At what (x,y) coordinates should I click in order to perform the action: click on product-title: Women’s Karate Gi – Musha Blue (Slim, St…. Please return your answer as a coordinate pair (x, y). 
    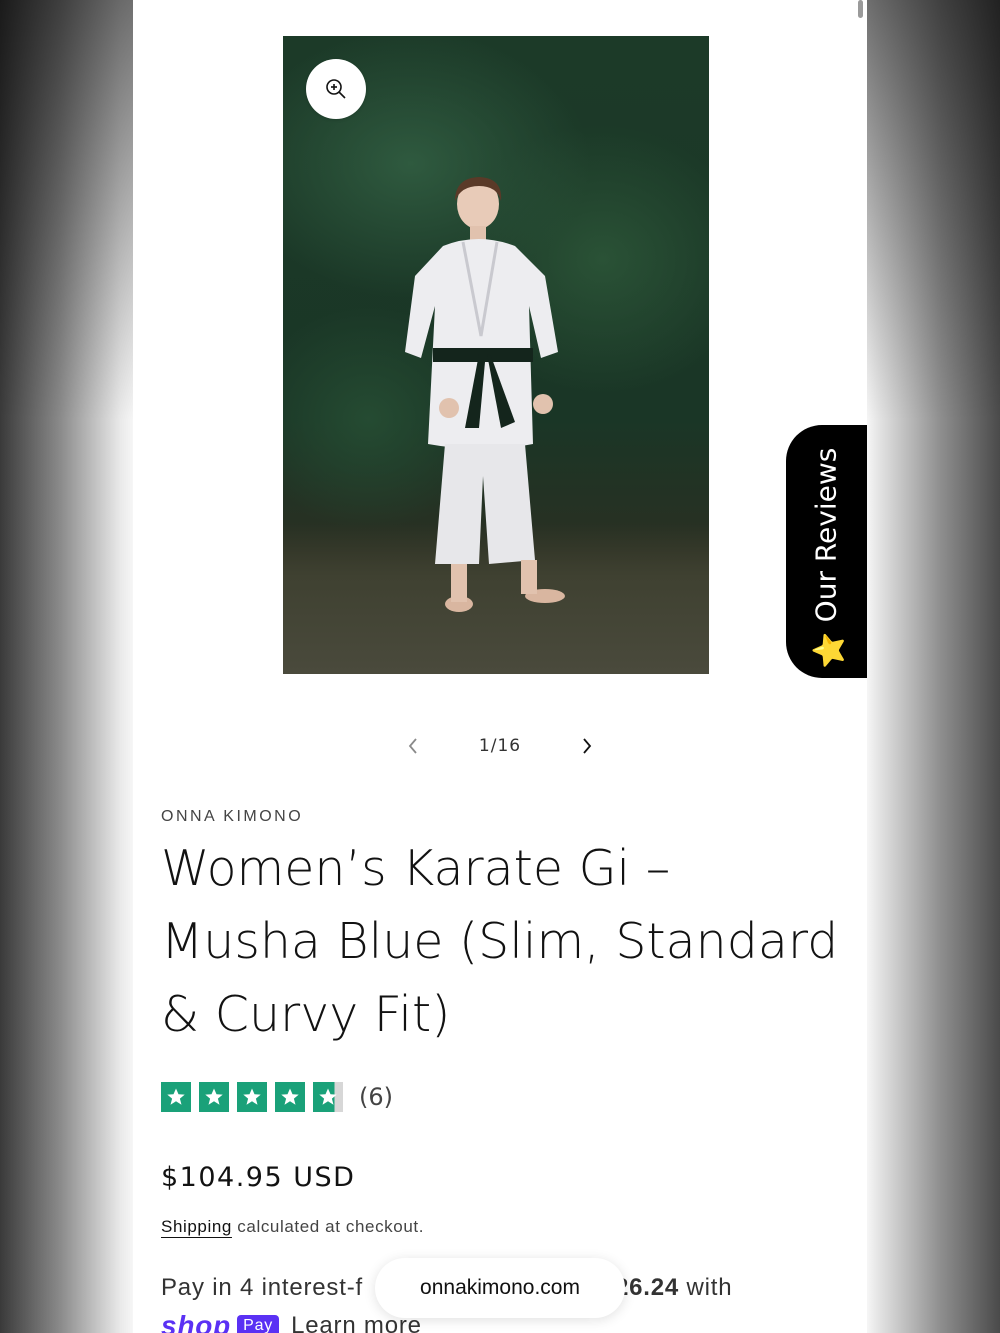
    Looking at the image, I should click on (500, 941).